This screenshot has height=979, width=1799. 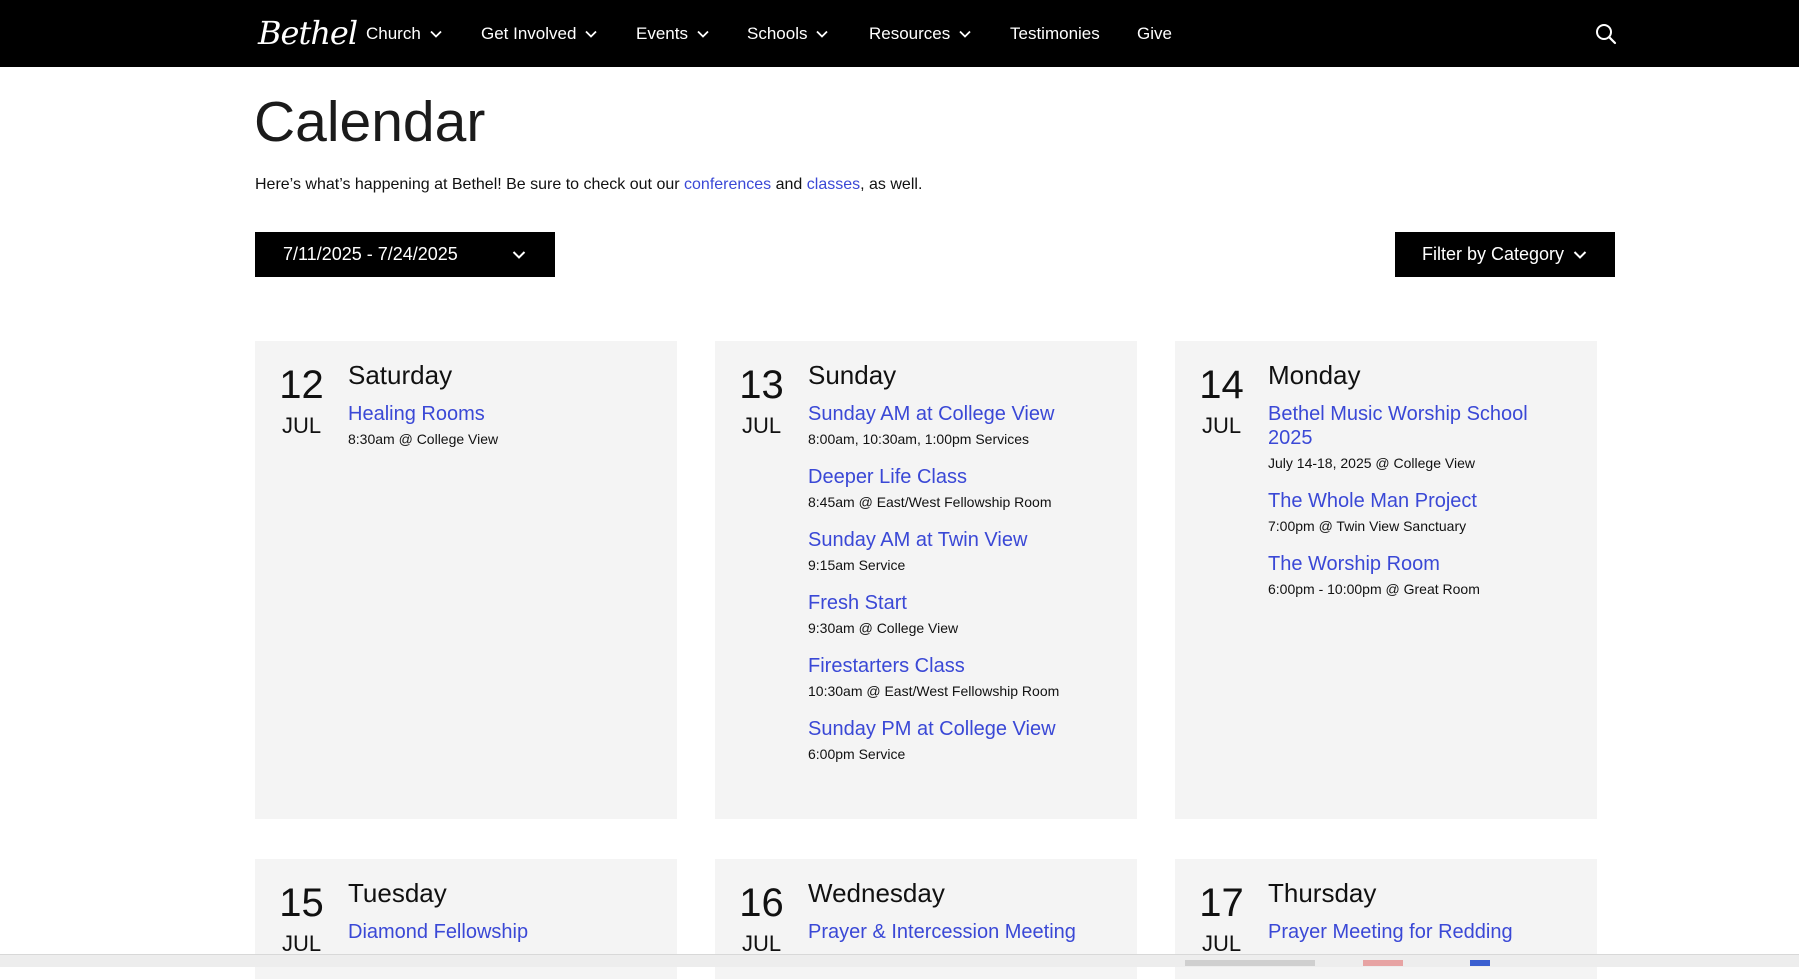 I want to click on nav-item-give: Give, so click(x=1154, y=34).